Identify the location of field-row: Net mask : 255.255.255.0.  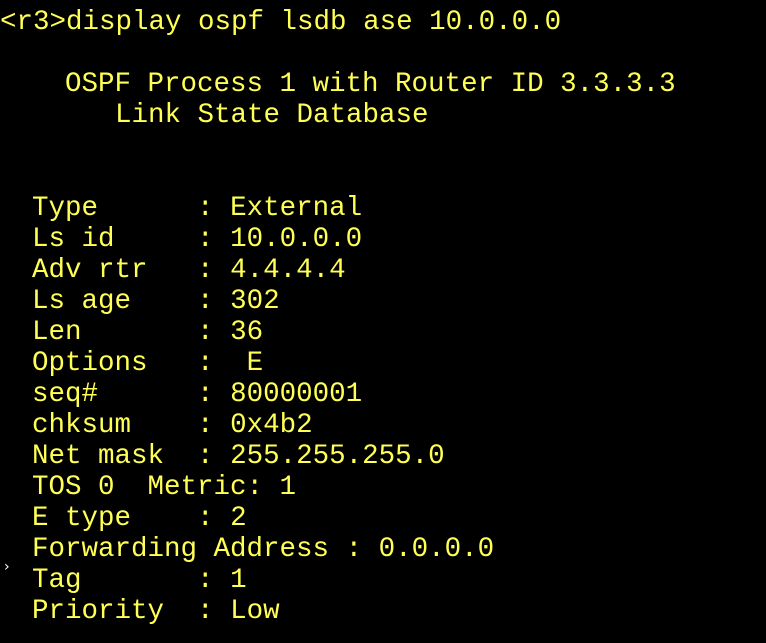
(238, 456).